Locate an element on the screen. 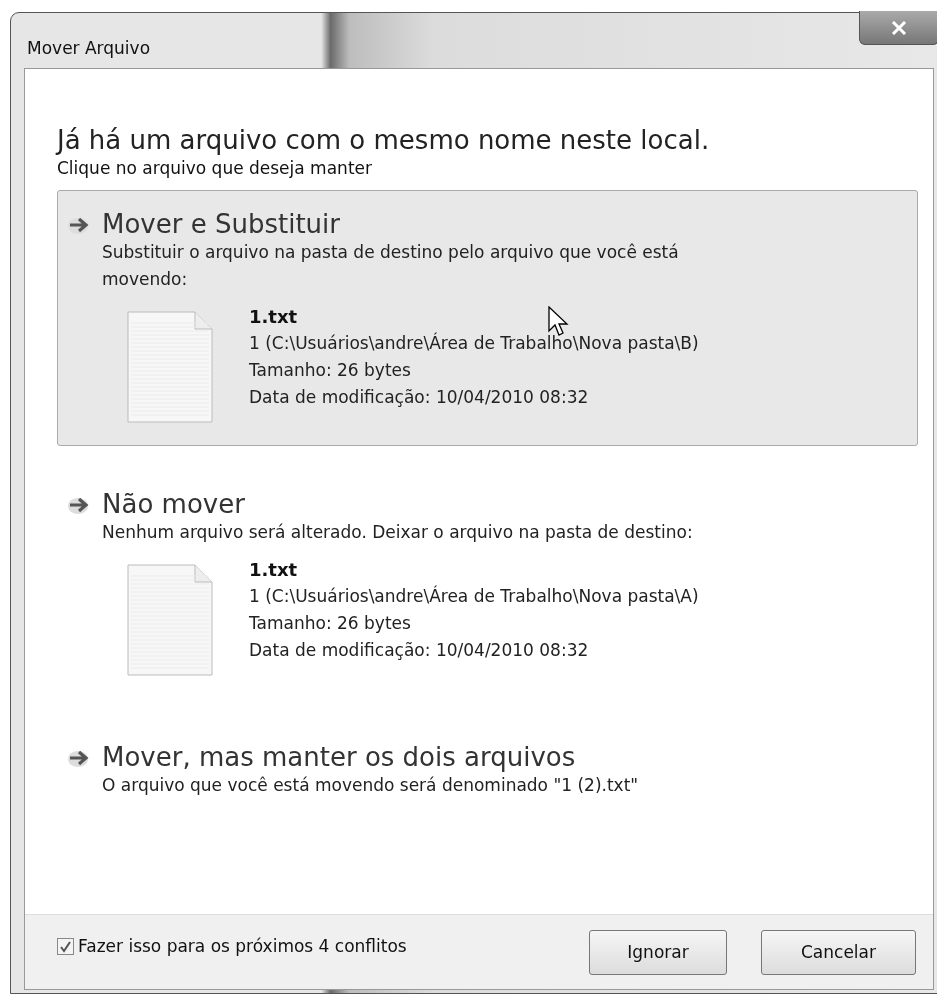  file-location: 1 (C:\Usuários\andre\Área de Trabalho\Nova pasta\B) is located at coordinates (474, 343).